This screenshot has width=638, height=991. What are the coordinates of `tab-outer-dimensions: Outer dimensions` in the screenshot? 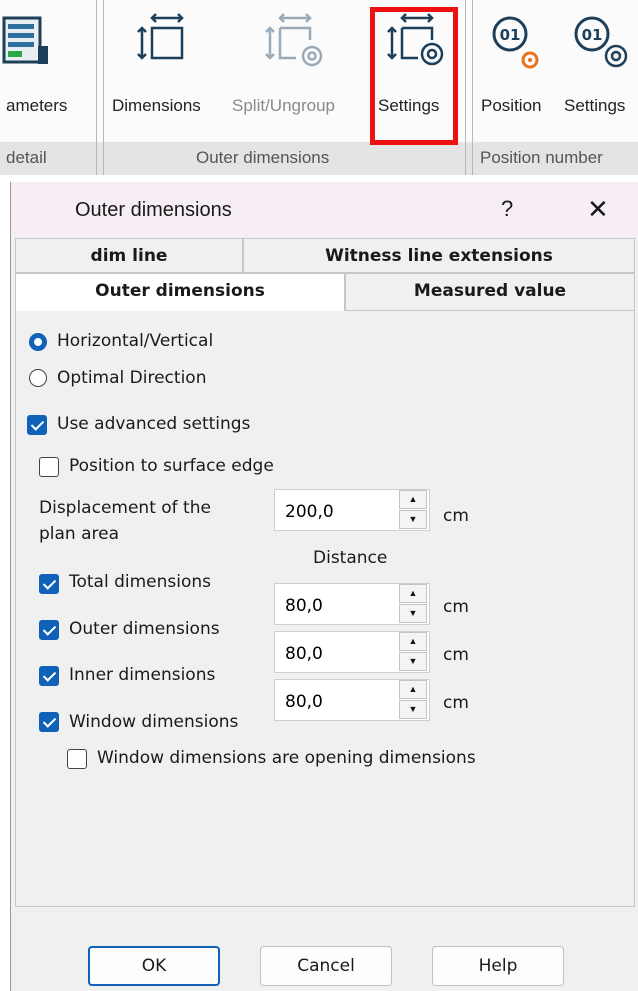 It's located at (180, 292).